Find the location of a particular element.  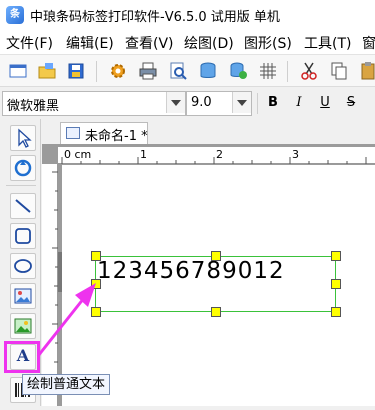

font-name-value: 微软雅黑 is located at coordinates (33, 106).